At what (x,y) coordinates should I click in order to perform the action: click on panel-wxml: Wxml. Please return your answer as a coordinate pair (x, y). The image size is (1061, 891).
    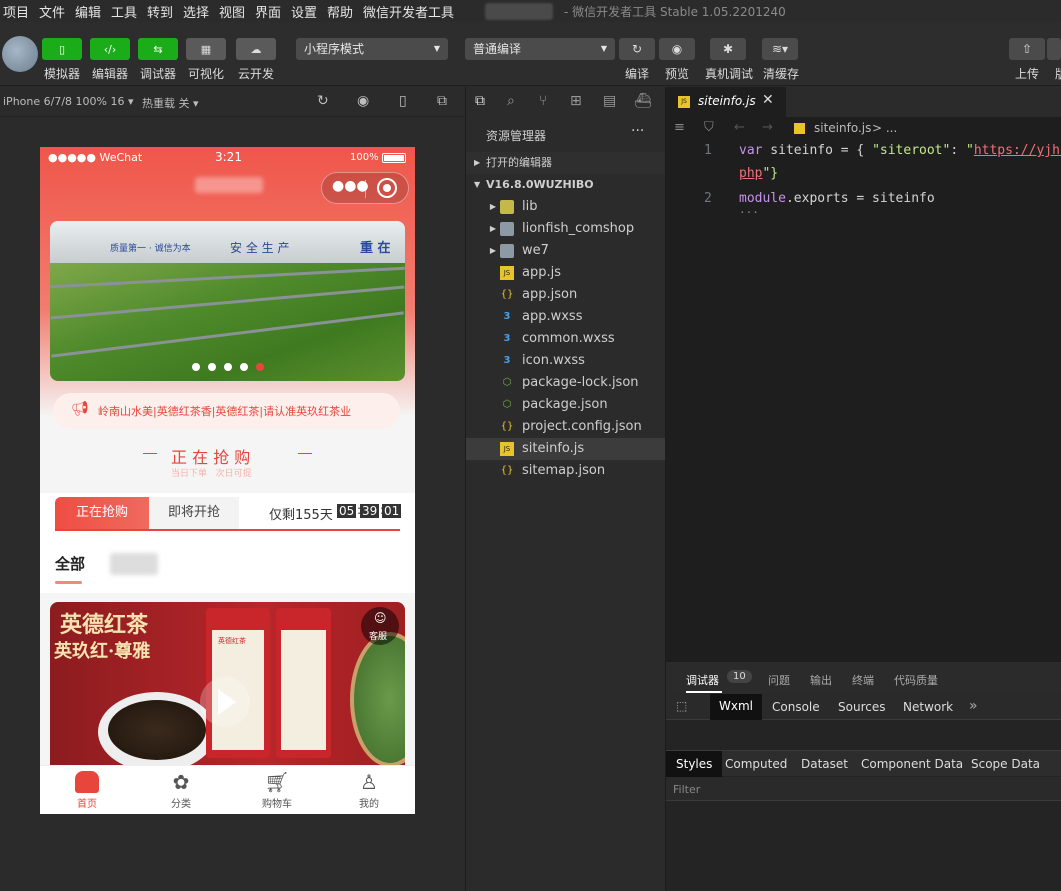
    Looking at the image, I should click on (736, 707).